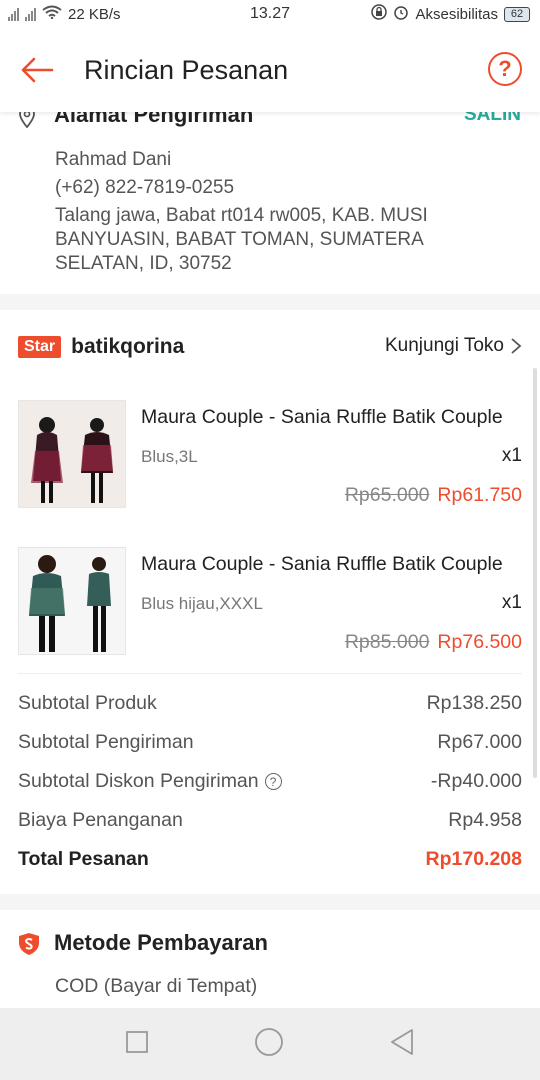  I want to click on summary-label: Subtotal Pengiriman, so click(106, 742).